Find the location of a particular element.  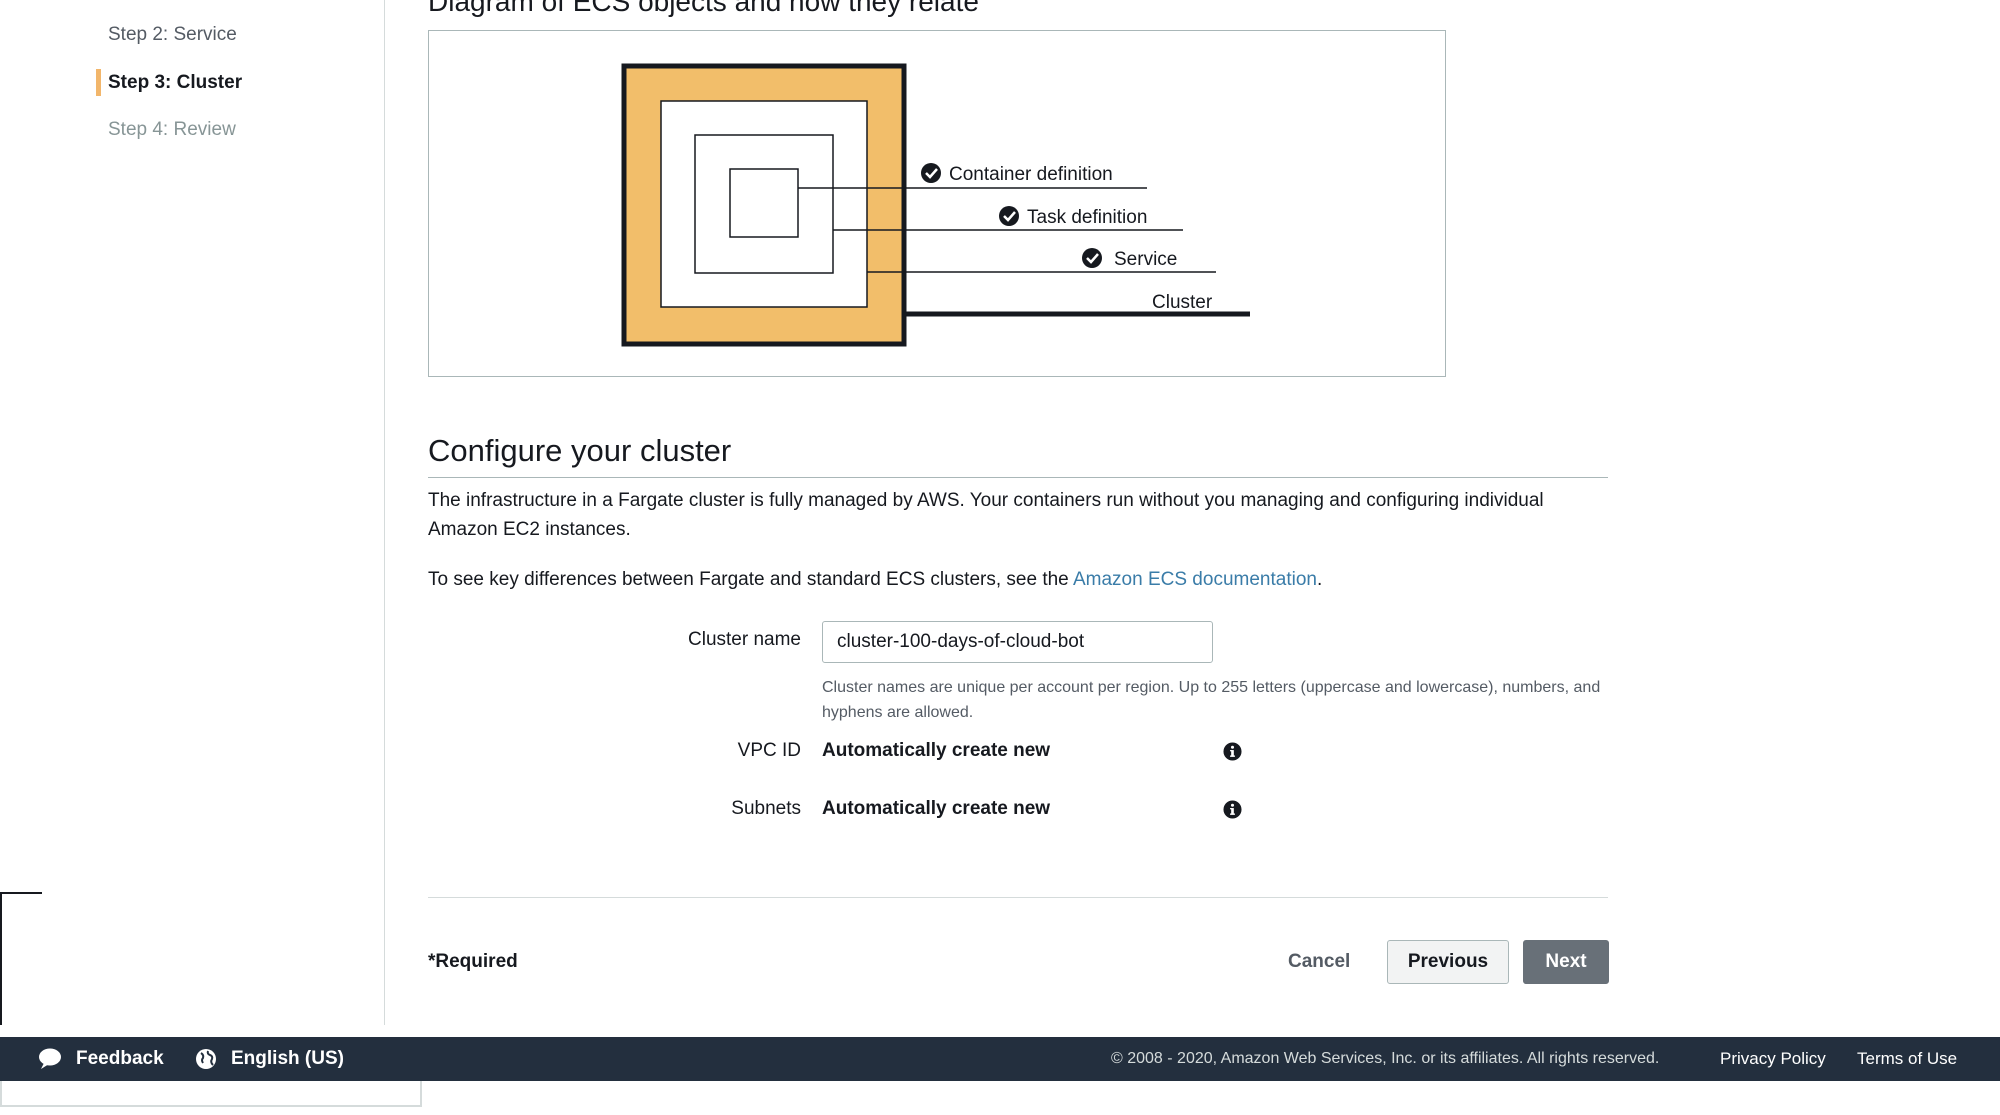

cancel-button: Cancel is located at coordinates (1319, 962).